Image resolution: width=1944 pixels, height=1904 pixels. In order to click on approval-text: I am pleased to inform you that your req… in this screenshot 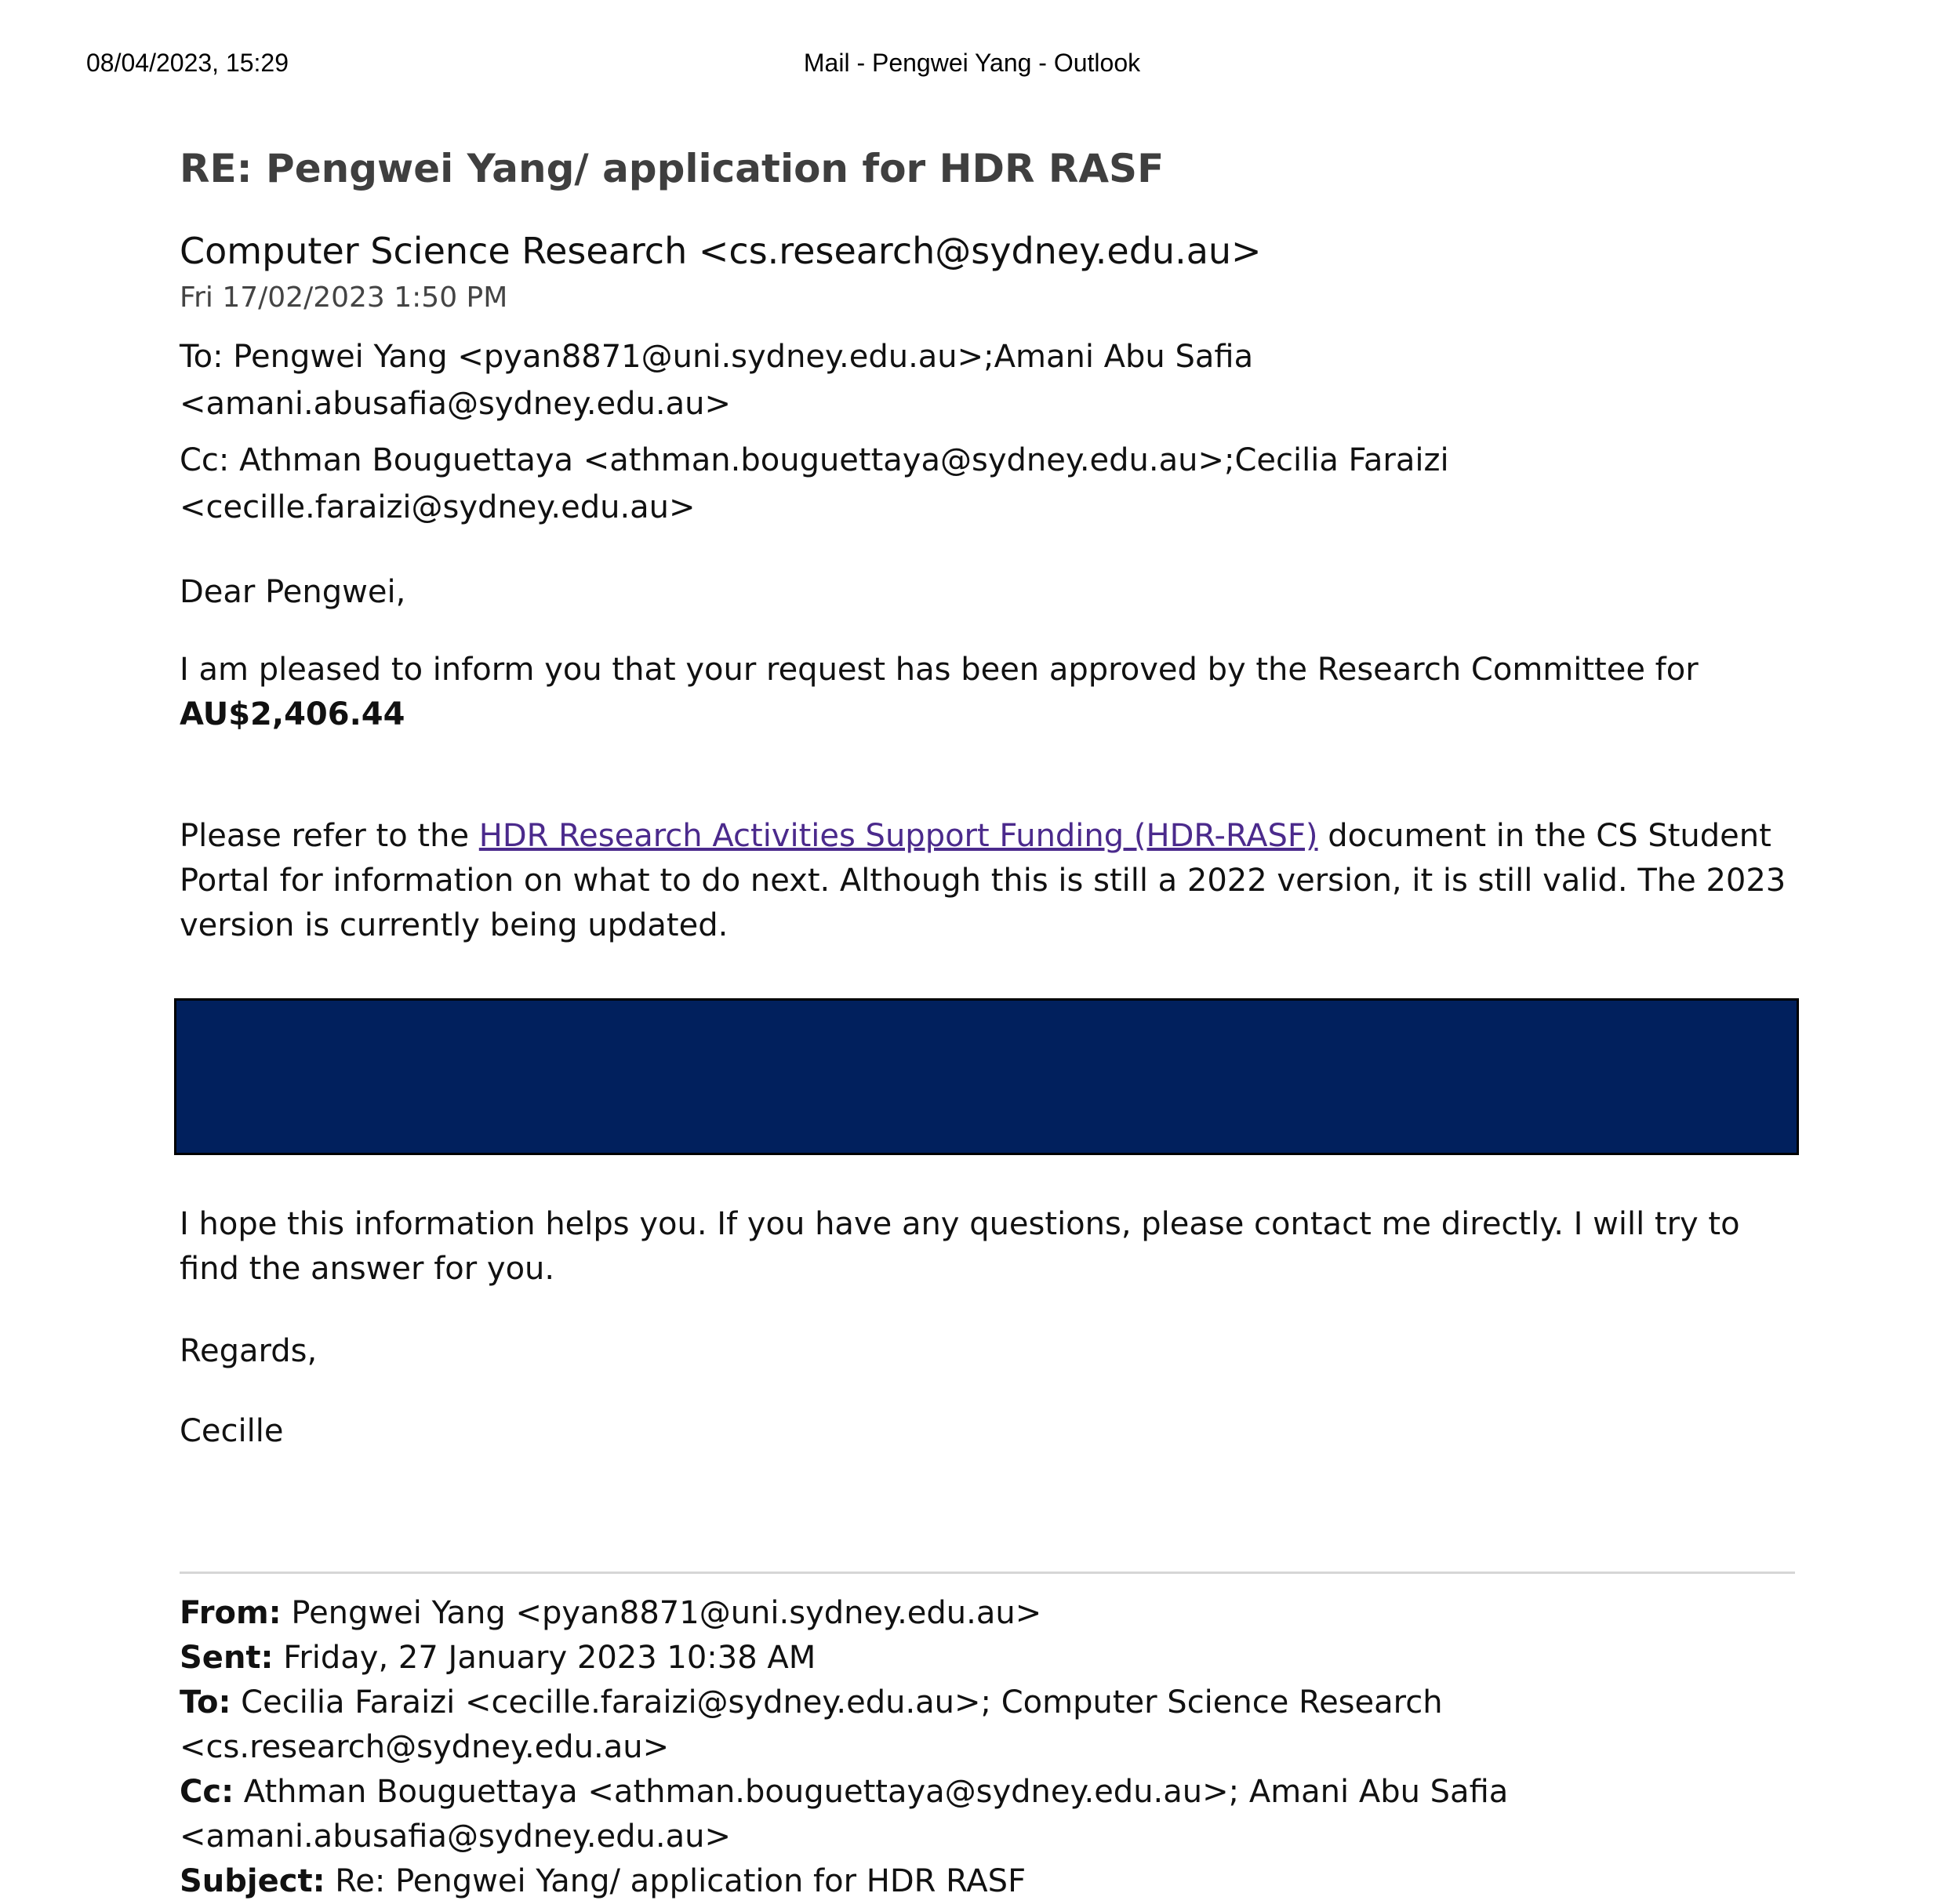, I will do `click(939, 670)`.